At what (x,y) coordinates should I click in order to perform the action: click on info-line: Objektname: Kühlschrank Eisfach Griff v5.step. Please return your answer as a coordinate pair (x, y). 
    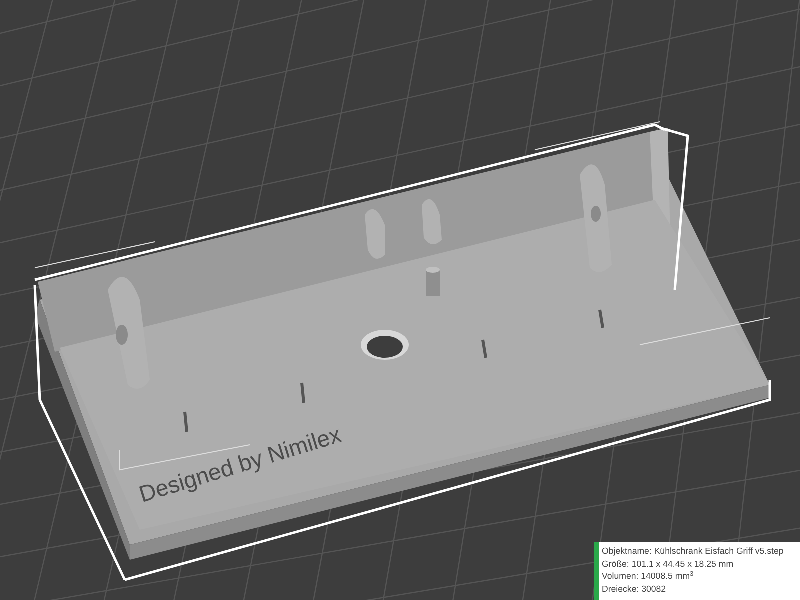
    Looking at the image, I should click on (693, 551).